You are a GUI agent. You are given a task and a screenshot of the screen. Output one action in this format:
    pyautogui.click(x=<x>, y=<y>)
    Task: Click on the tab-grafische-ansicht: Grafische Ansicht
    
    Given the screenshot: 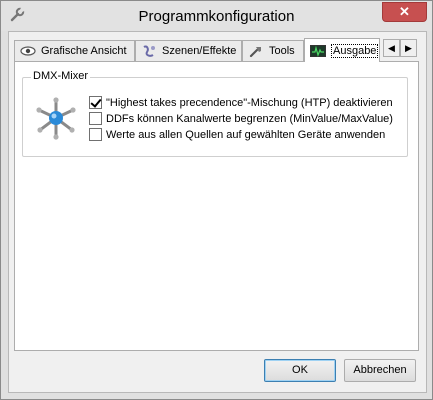 What is the action you would take?
    pyautogui.click(x=74, y=50)
    